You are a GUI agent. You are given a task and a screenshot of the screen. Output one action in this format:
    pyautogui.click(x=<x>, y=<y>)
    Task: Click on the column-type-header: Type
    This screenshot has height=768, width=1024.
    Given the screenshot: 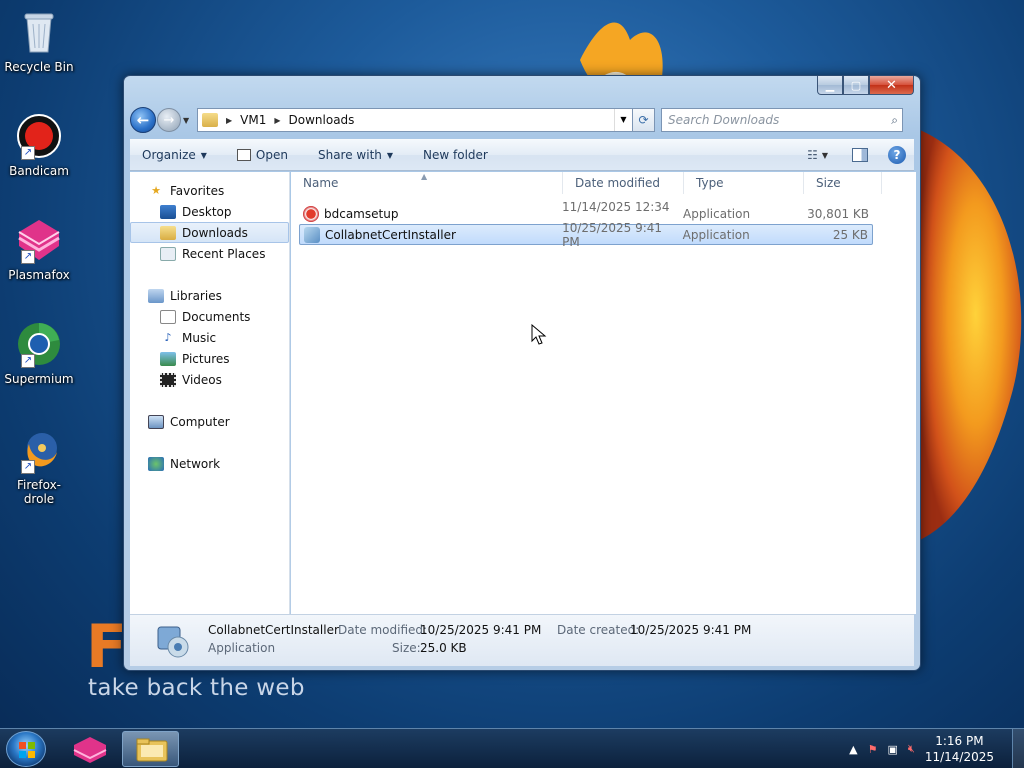 What is the action you would take?
    pyautogui.click(x=744, y=183)
    